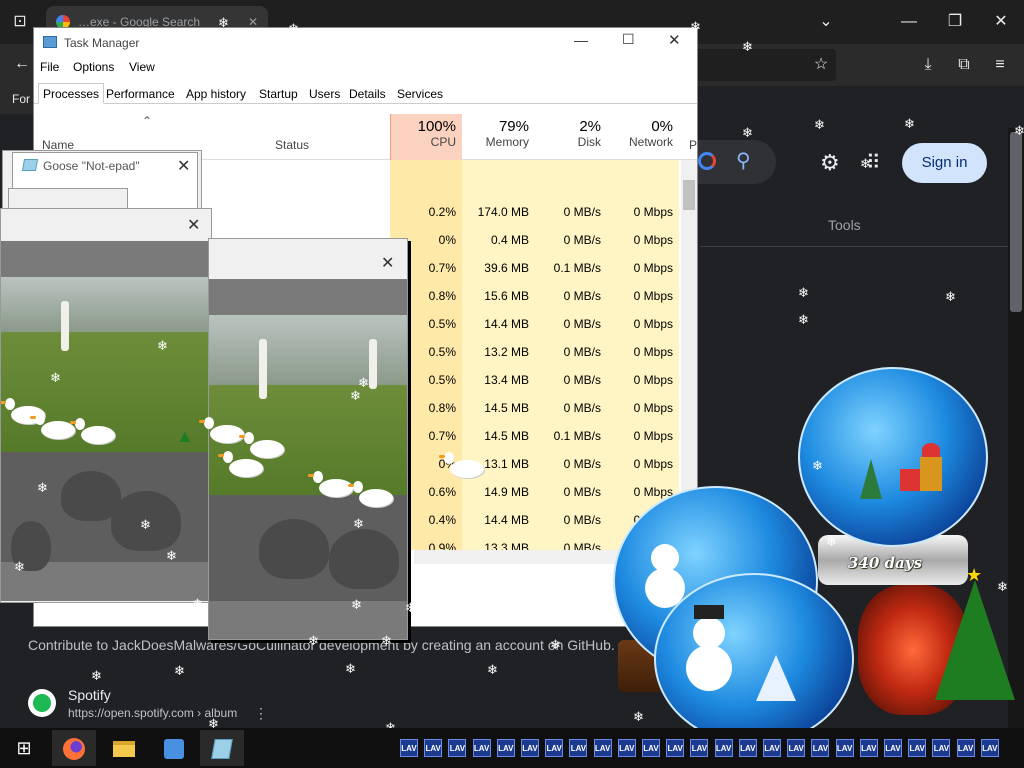 The width and height of the screenshot is (1024, 768). What do you see at coordinates (93, 67) in the screenshot?
I see `menu-options: Options` at bounding box center [93, 67].